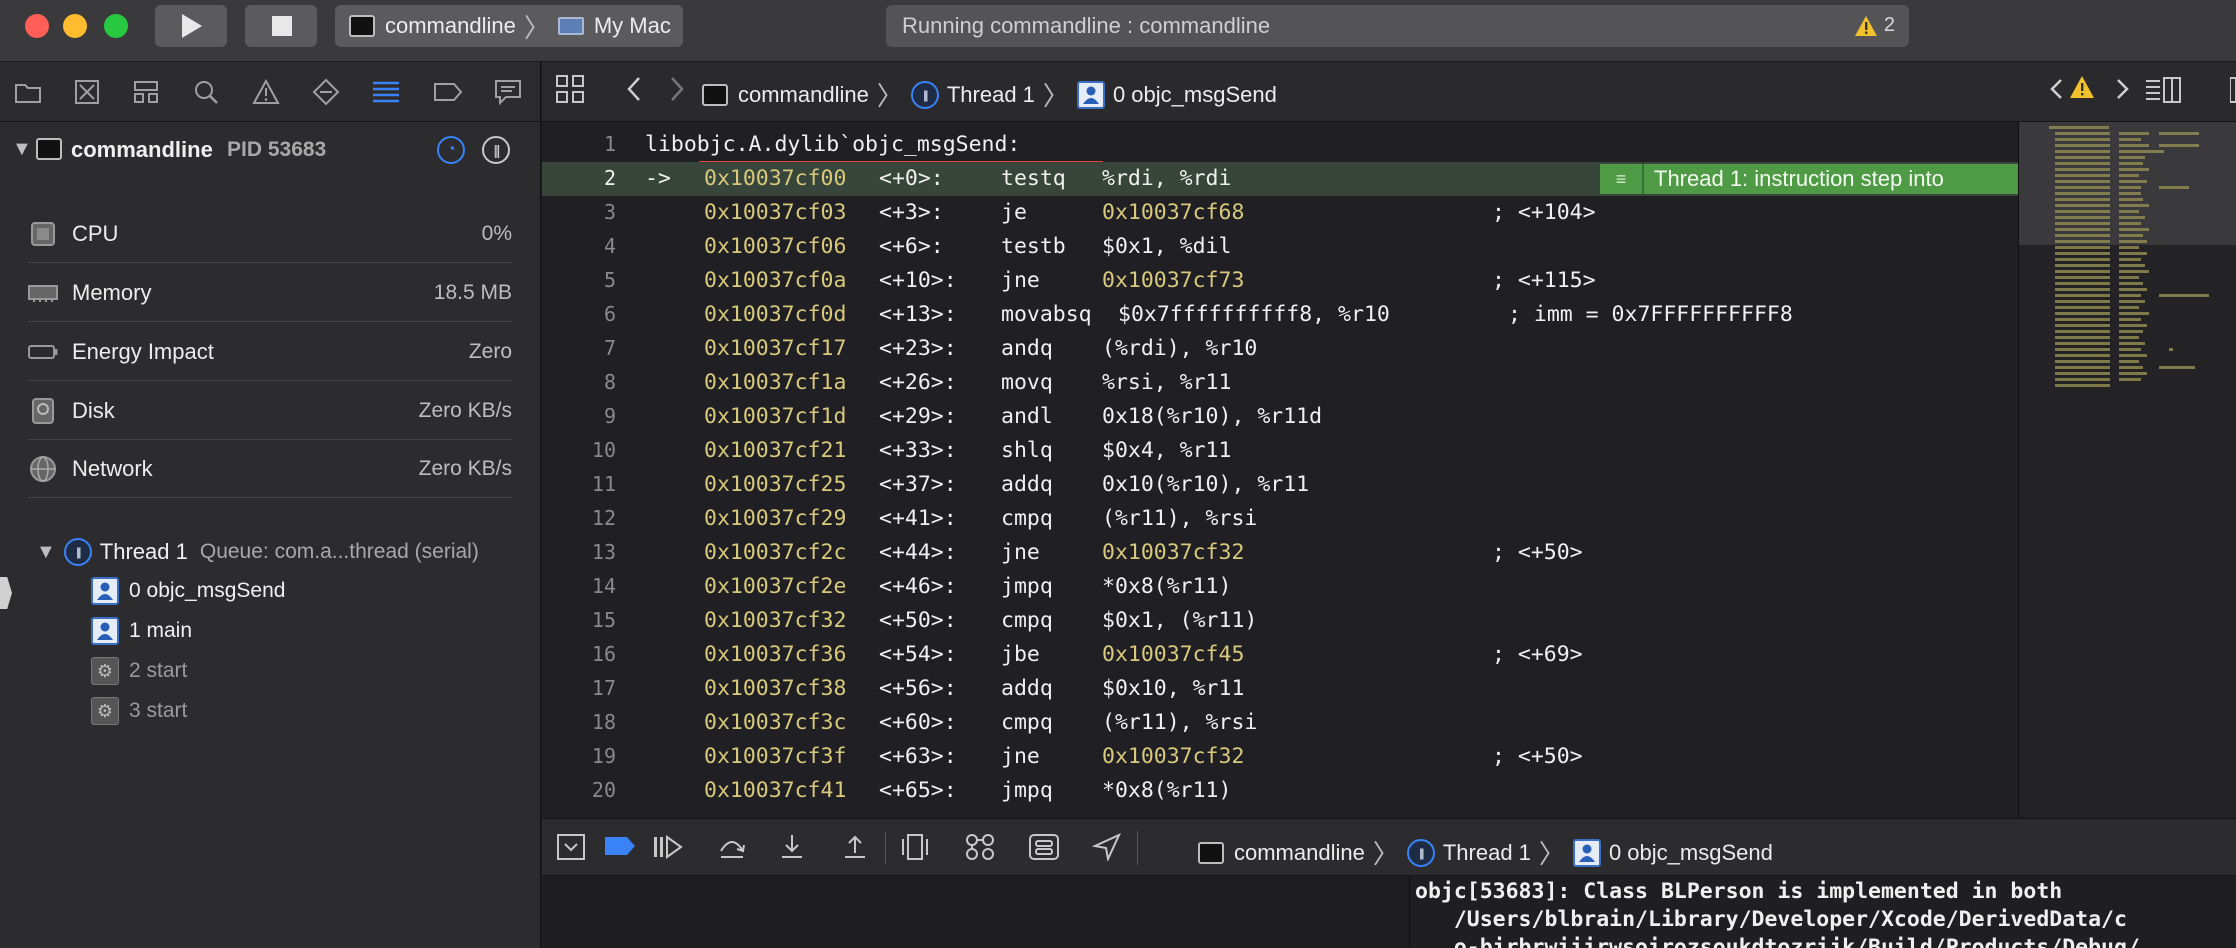  What do you see at coordinates (2082, 90) in the screenshot?
I see `warning-icon` at bounding box center [2082, 90].